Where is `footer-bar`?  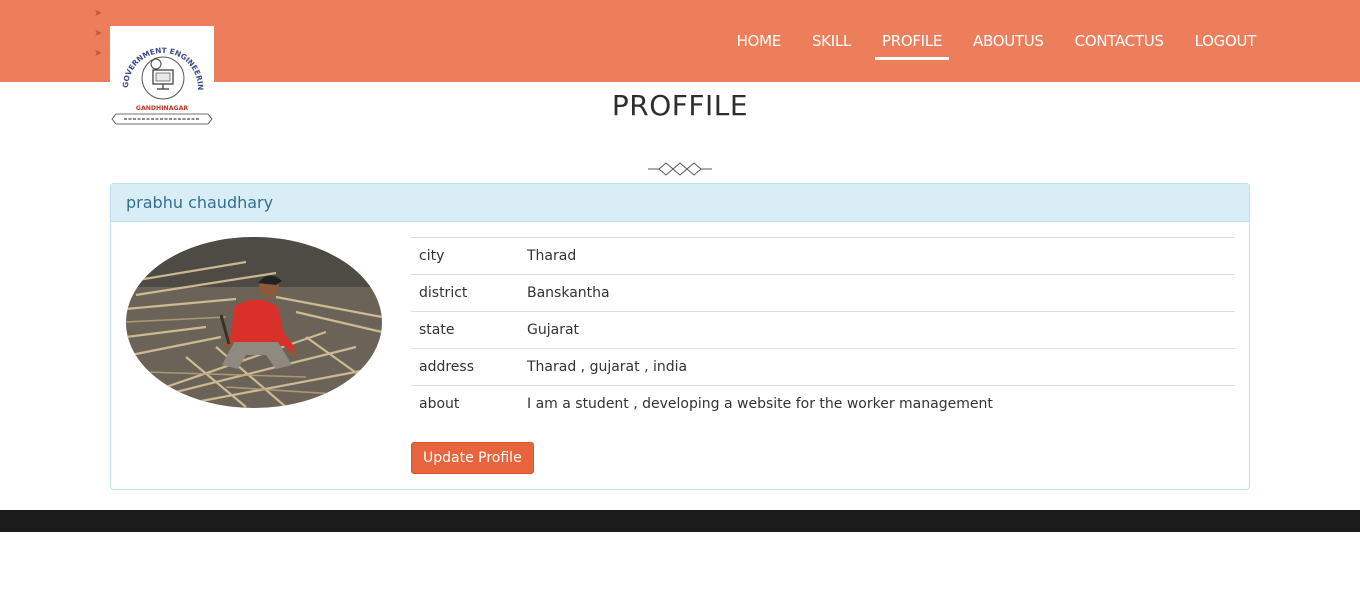 footer-bar is located at coordinates (680, 521).